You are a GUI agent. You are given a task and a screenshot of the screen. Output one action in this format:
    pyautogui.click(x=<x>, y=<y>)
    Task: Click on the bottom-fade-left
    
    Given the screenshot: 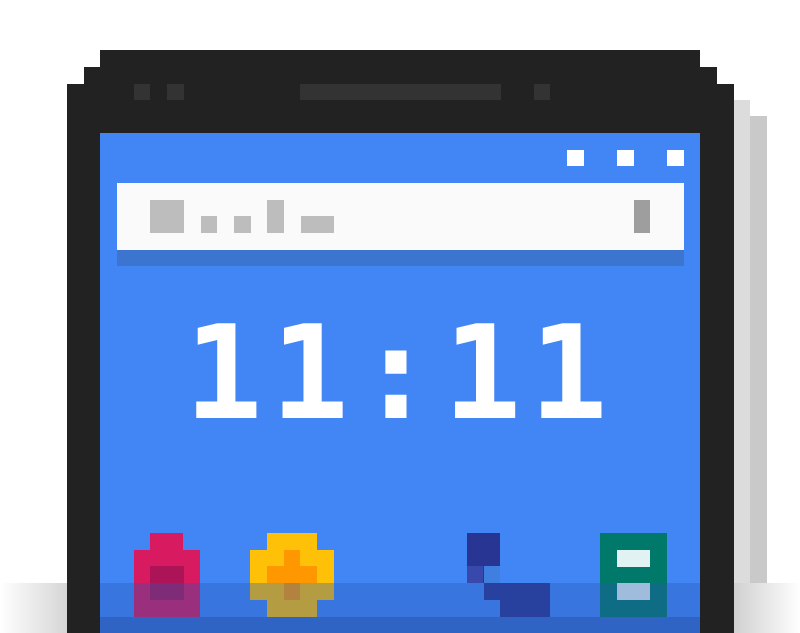 What is the action you would take?
    pyautogui.click(x=33, y=608)
    